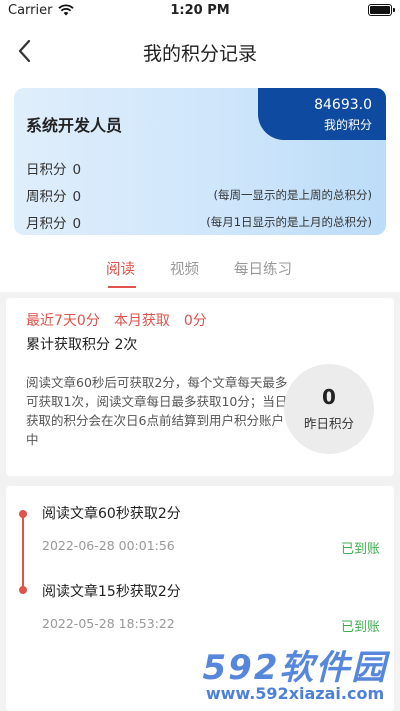  Describe the element at coordinates (200, 270) in the screenshot. I see `category-tabs: 阅读 视频 每日练习` at that location.